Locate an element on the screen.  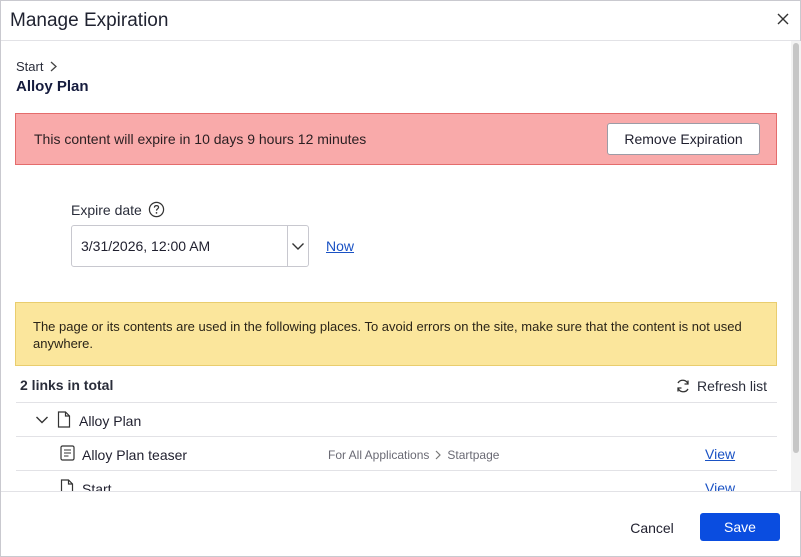
breadcrumb: Start is located at coordinates (37, 66).